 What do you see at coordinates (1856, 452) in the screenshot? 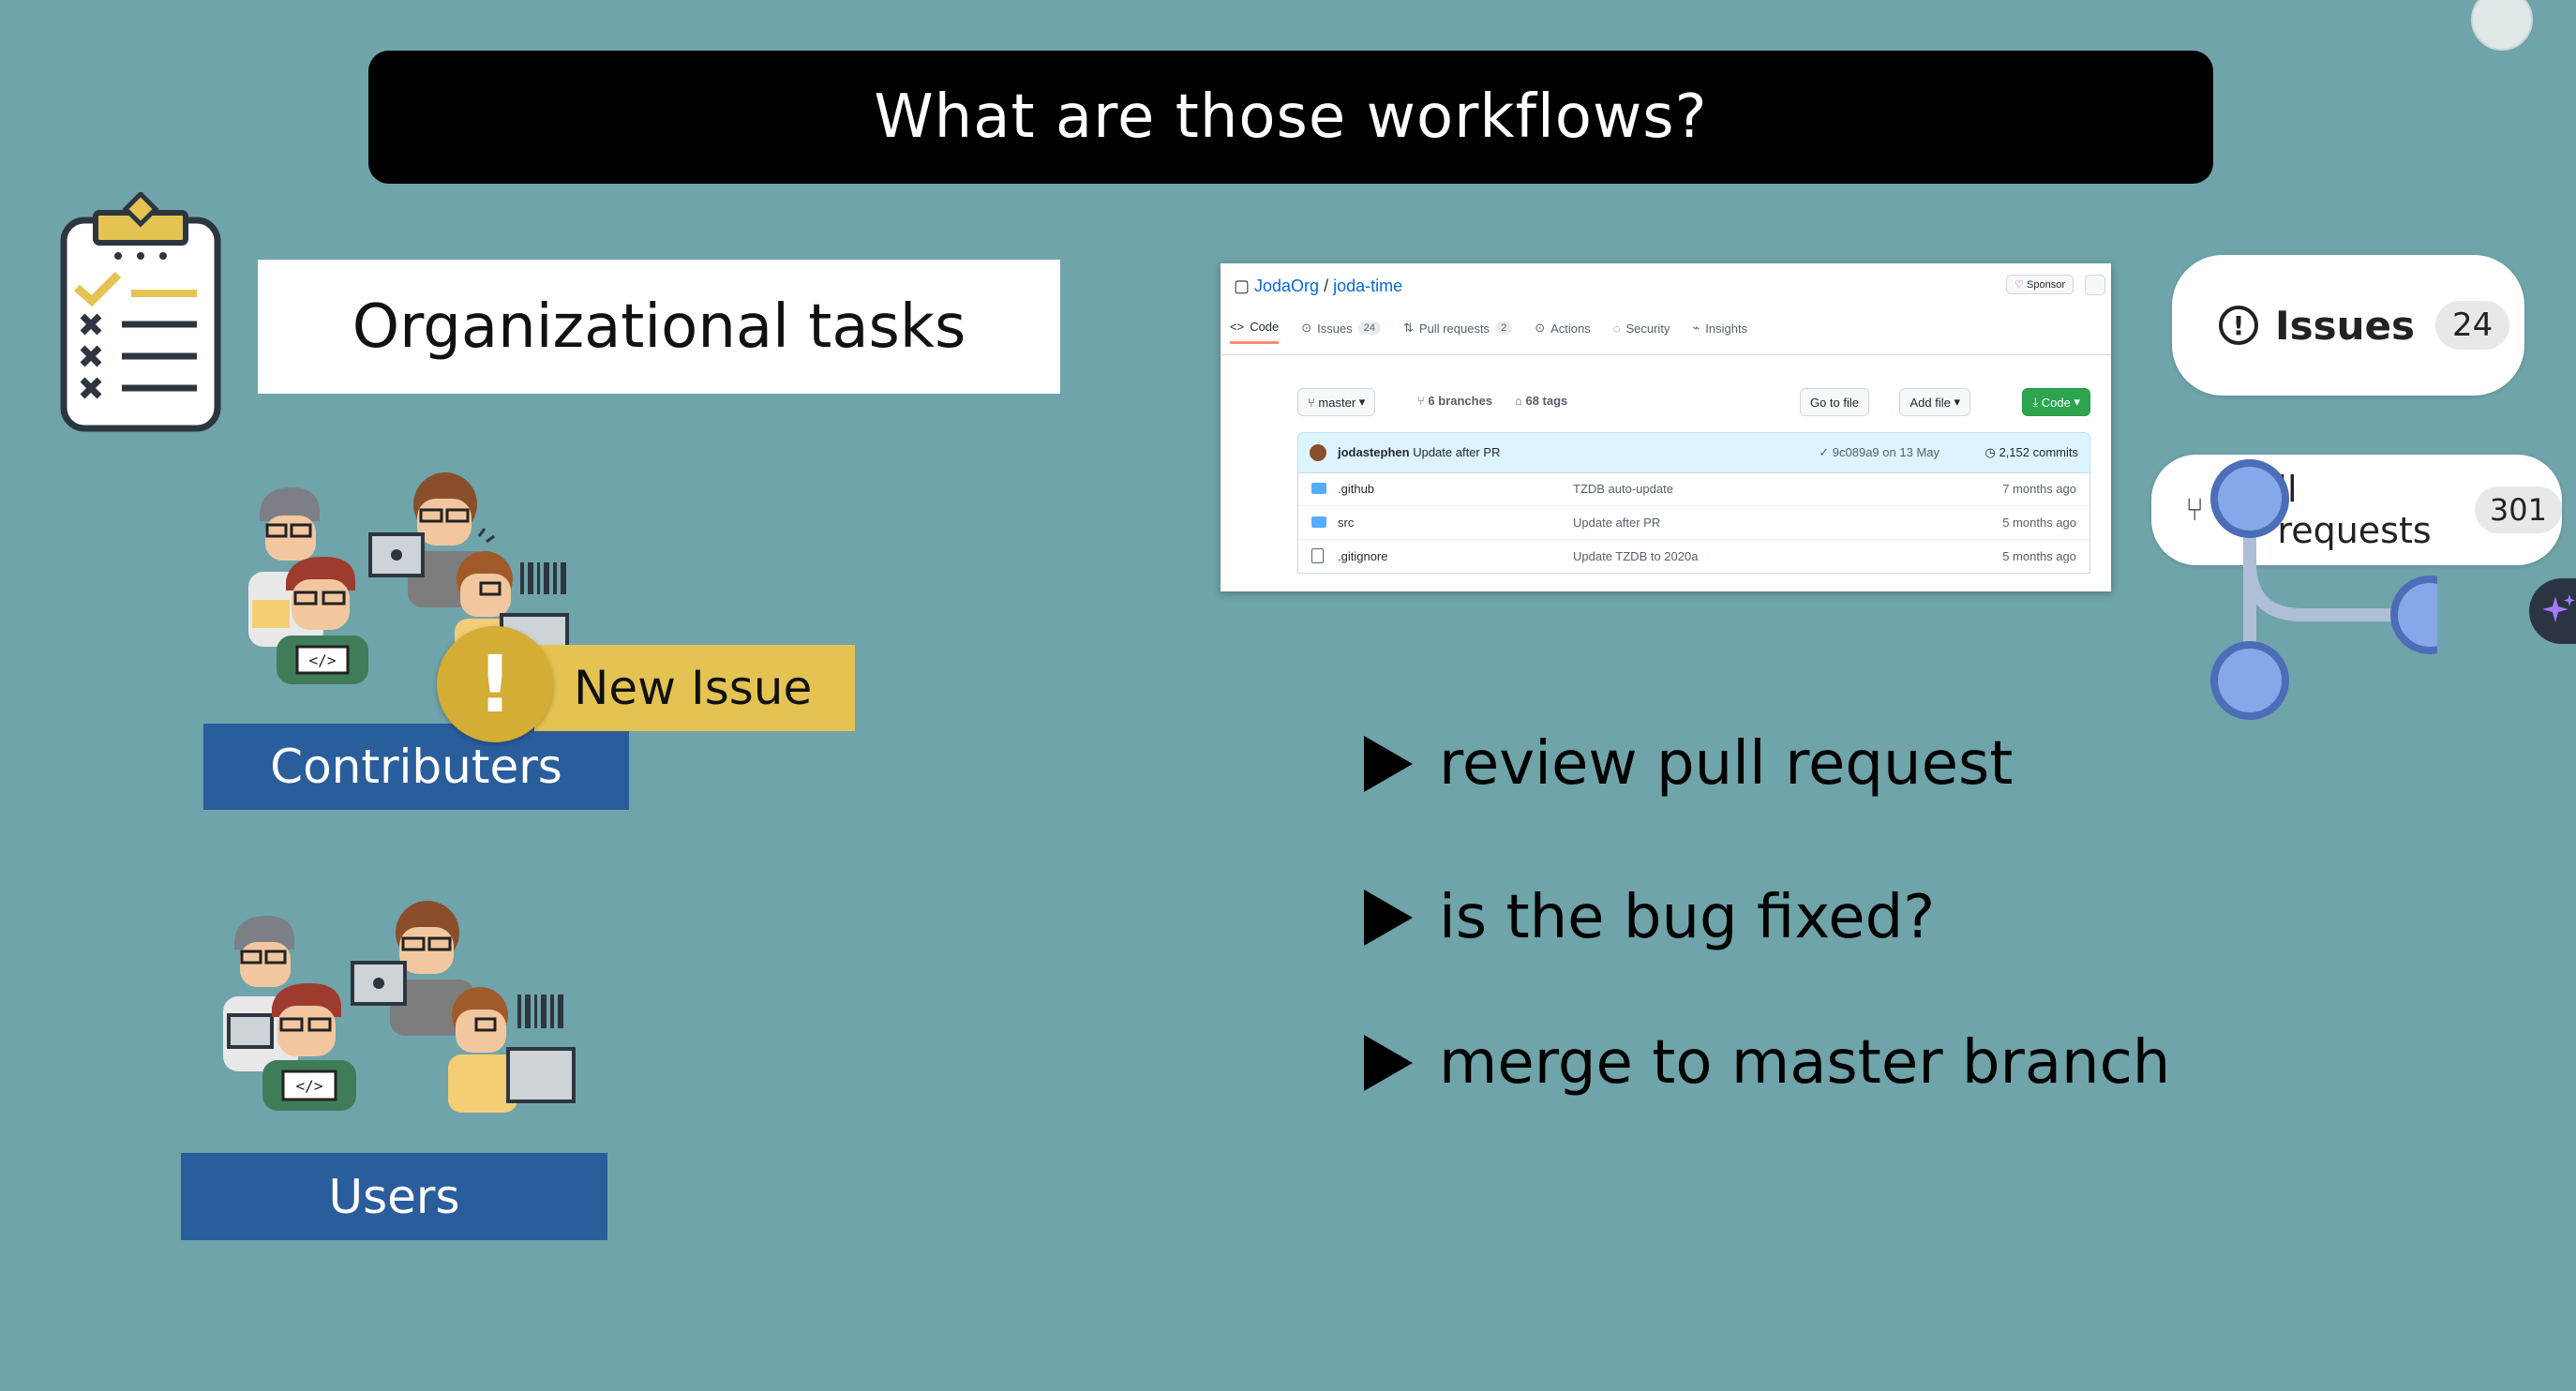
I see `commit-sha: 9c089a9` at bounding box center [1856, 452].